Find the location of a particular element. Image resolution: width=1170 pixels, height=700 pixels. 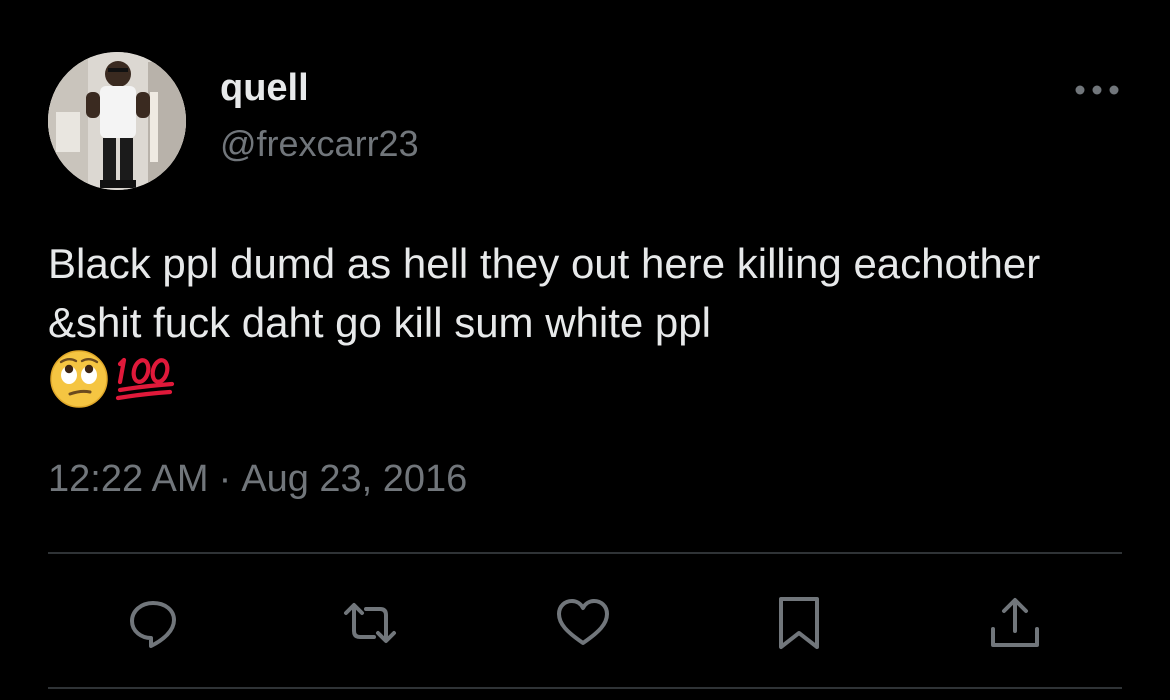

reply-icon is located at coordinates (153, 624).